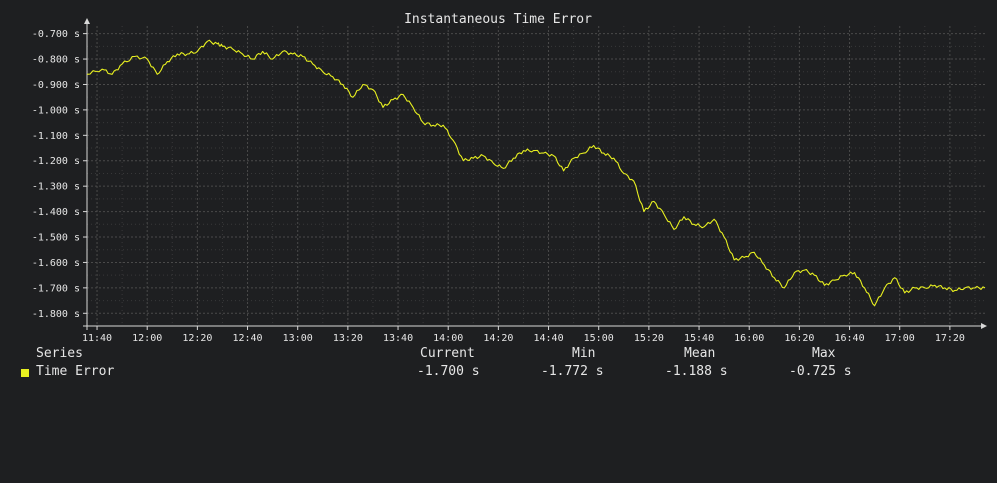 This screenshot has width=997, height=483. Describe the element at coordinates (799, 338) in the screenshot. I see `x-tick-label: 16:20` at that location.